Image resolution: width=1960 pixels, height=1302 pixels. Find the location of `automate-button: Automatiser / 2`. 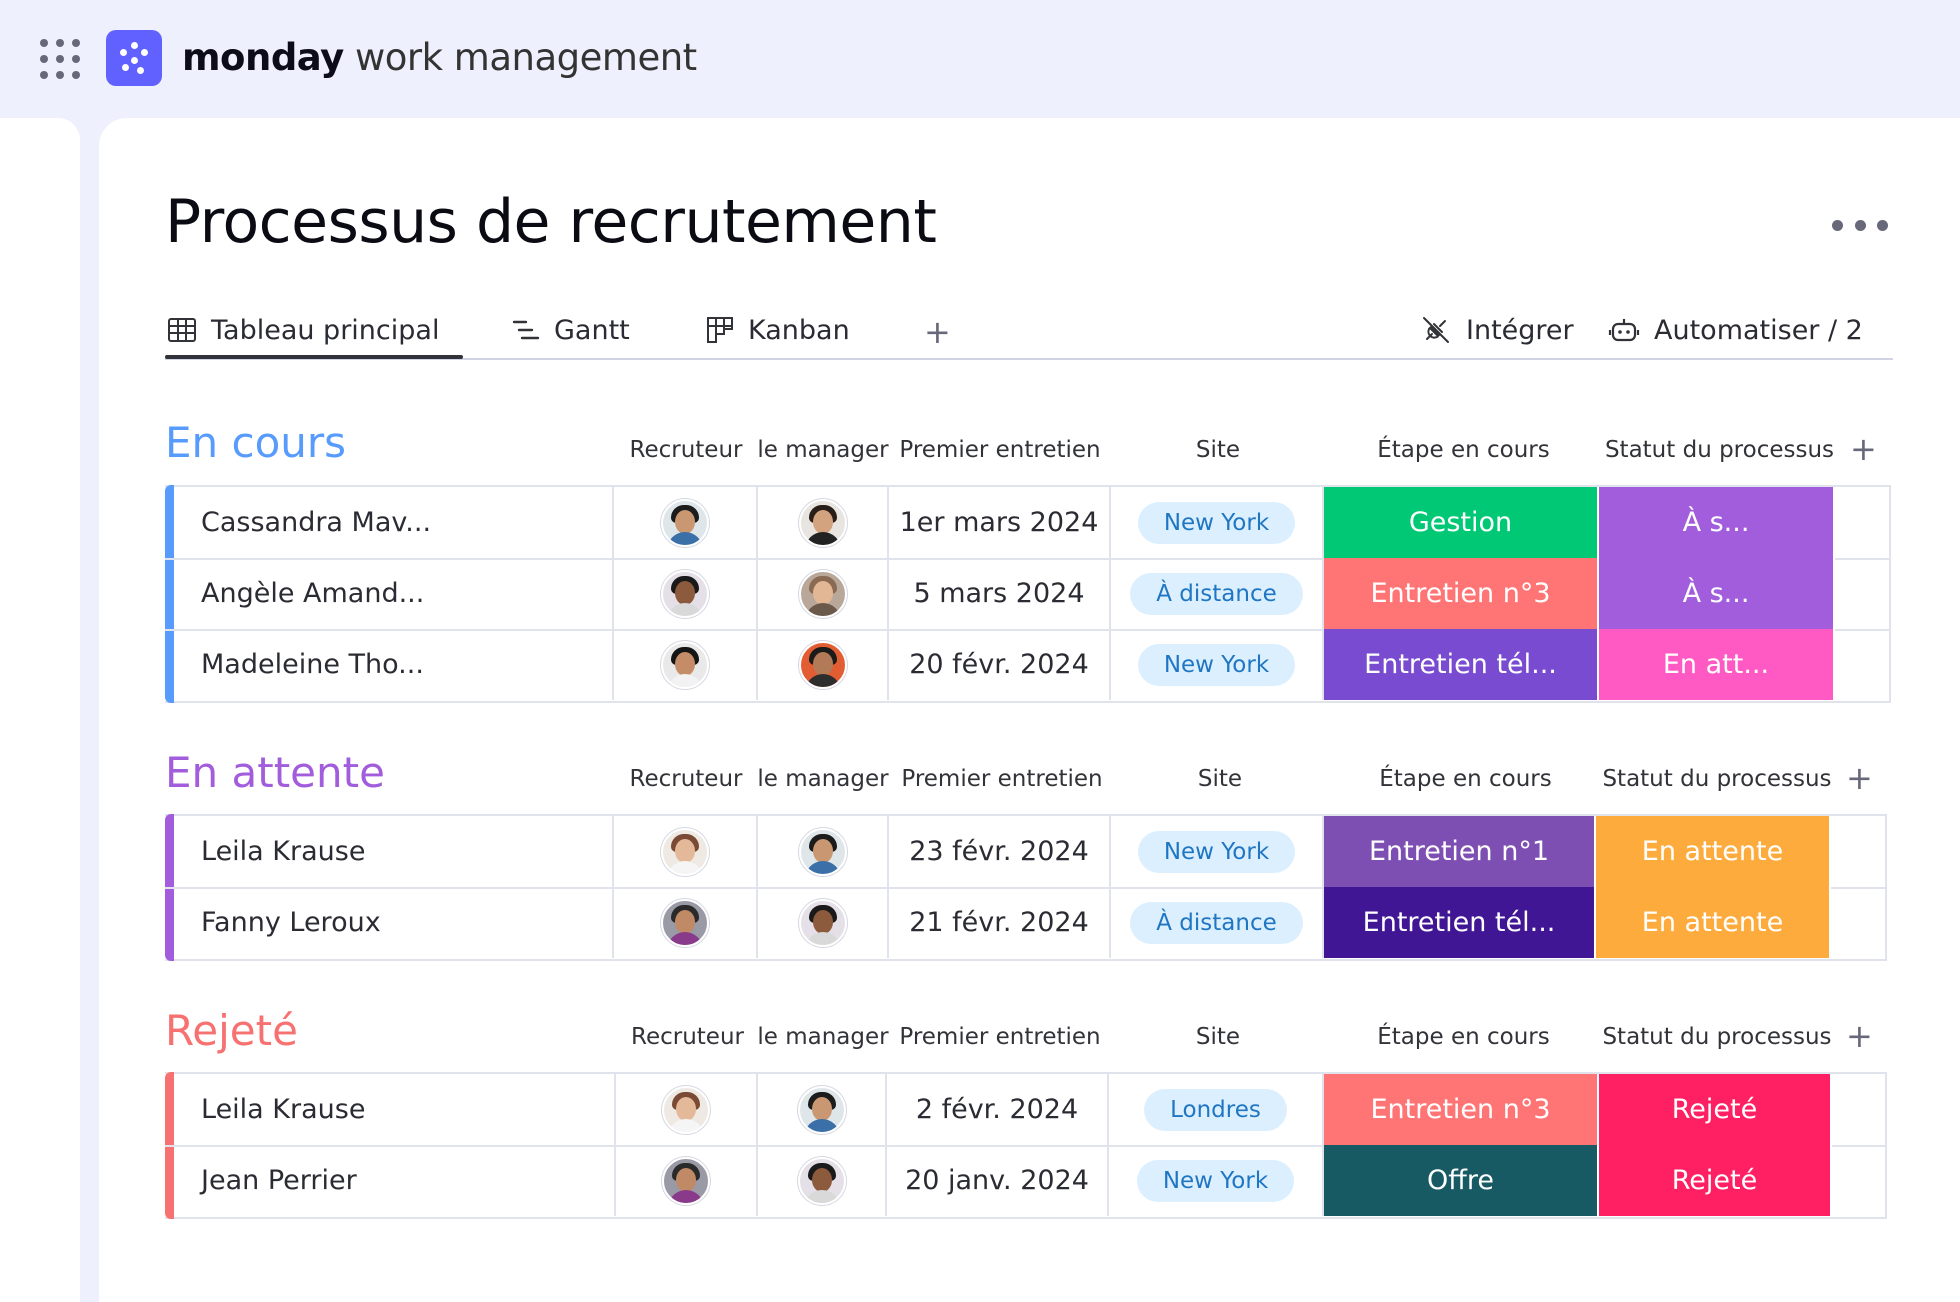

automate-button: Automatiser / 2 is located at coordinates (1735, 330).